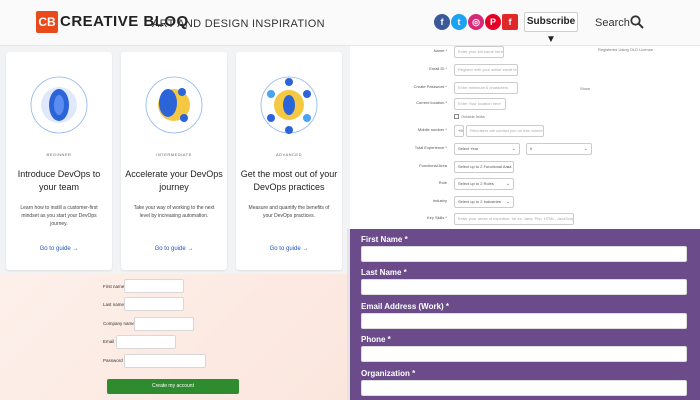  Describe the element at coordinates (524, 388) in the screenshot. I see `organization-input` at that location.